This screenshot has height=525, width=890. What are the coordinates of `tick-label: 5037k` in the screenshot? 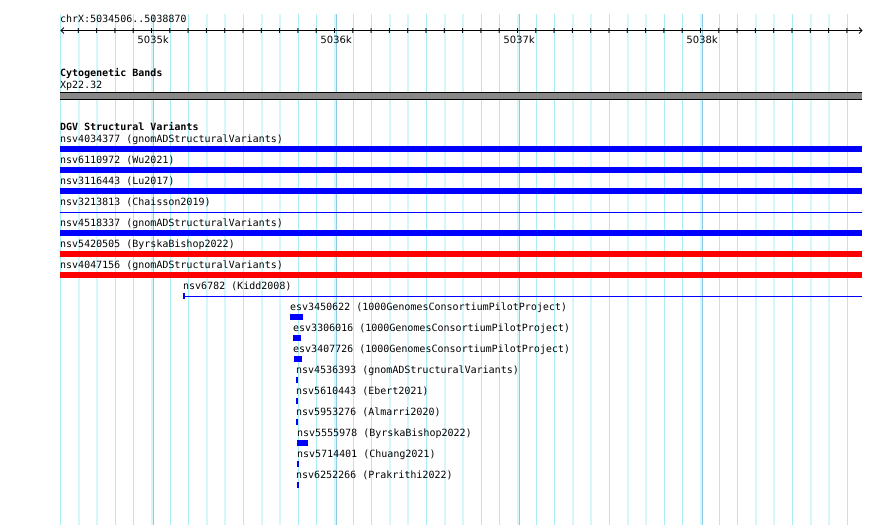 It's located at (519, 41).